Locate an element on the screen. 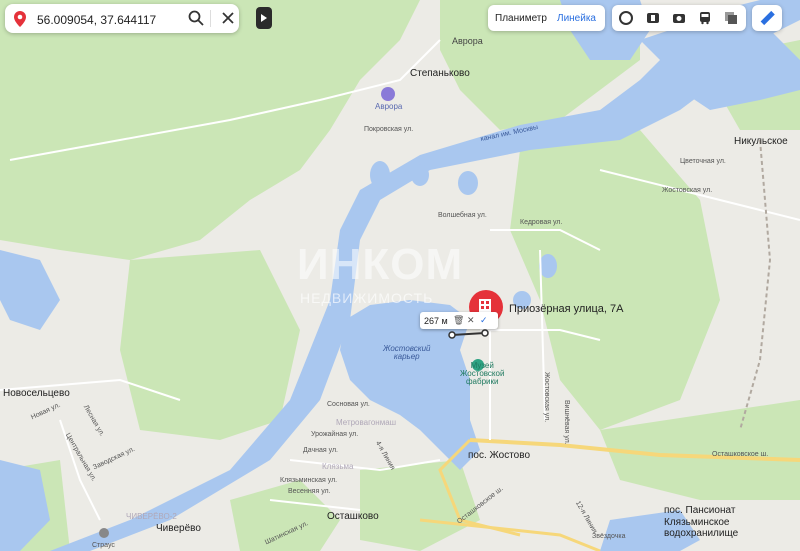 The image size is (800, 551). marker-address: Приозёрная улица, 7А is located at coordinates (566, 309).